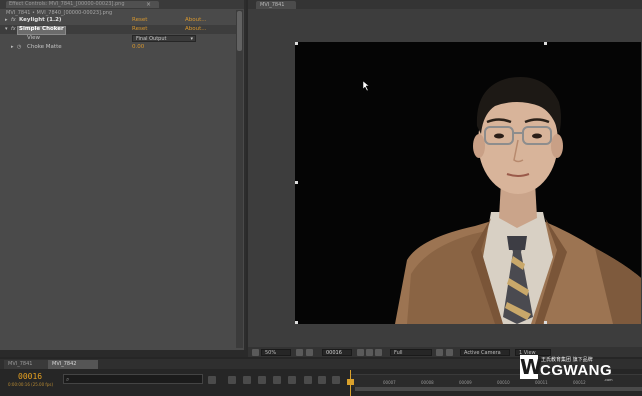 Image resolution: width=642 pixels, height=396 pixels. I want to click on scrollbar-thumb, so click(239, 31).